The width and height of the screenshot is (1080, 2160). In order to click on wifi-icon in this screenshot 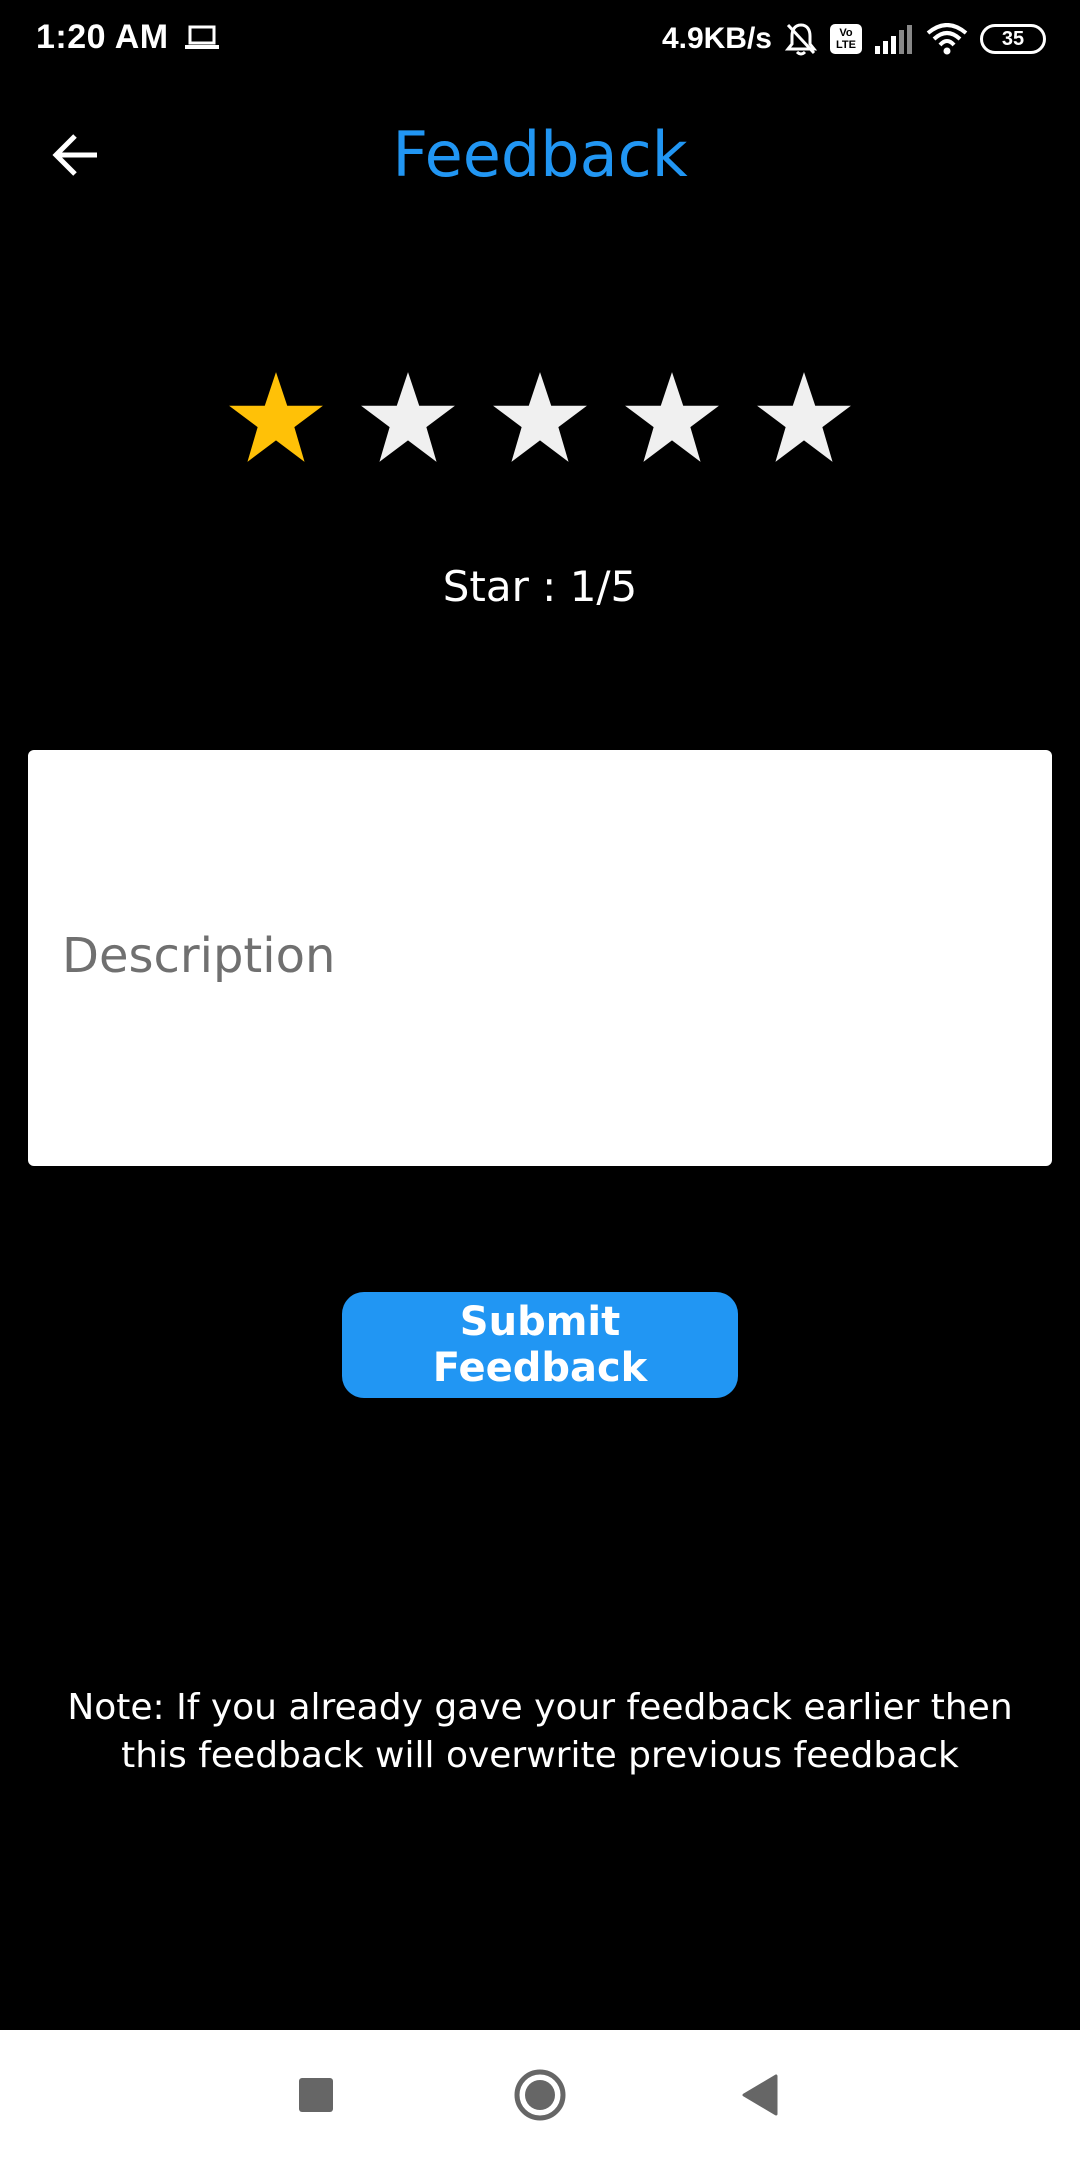, I will do `click(947, 39)`.